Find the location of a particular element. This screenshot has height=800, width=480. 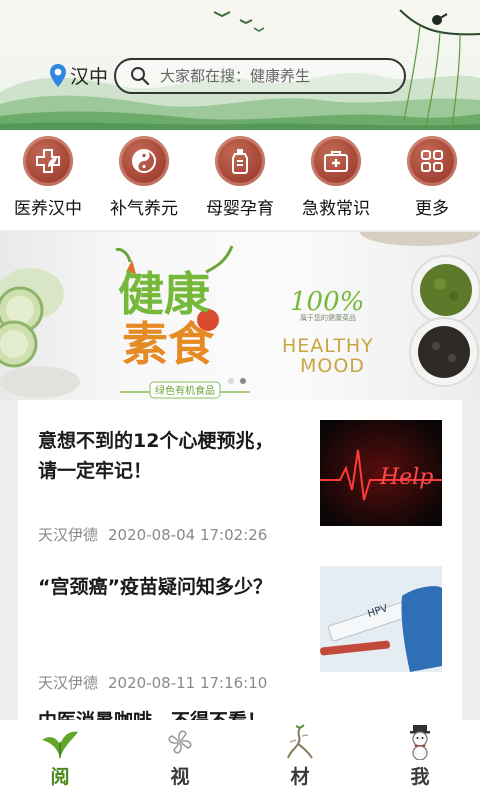

pinwheel-flower-icon is located at coordinates (180, 742).